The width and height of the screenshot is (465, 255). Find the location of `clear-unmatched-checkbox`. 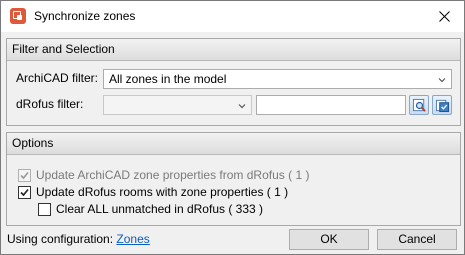

clear-unmatched-checkbox is located at coordinates (44, 209).